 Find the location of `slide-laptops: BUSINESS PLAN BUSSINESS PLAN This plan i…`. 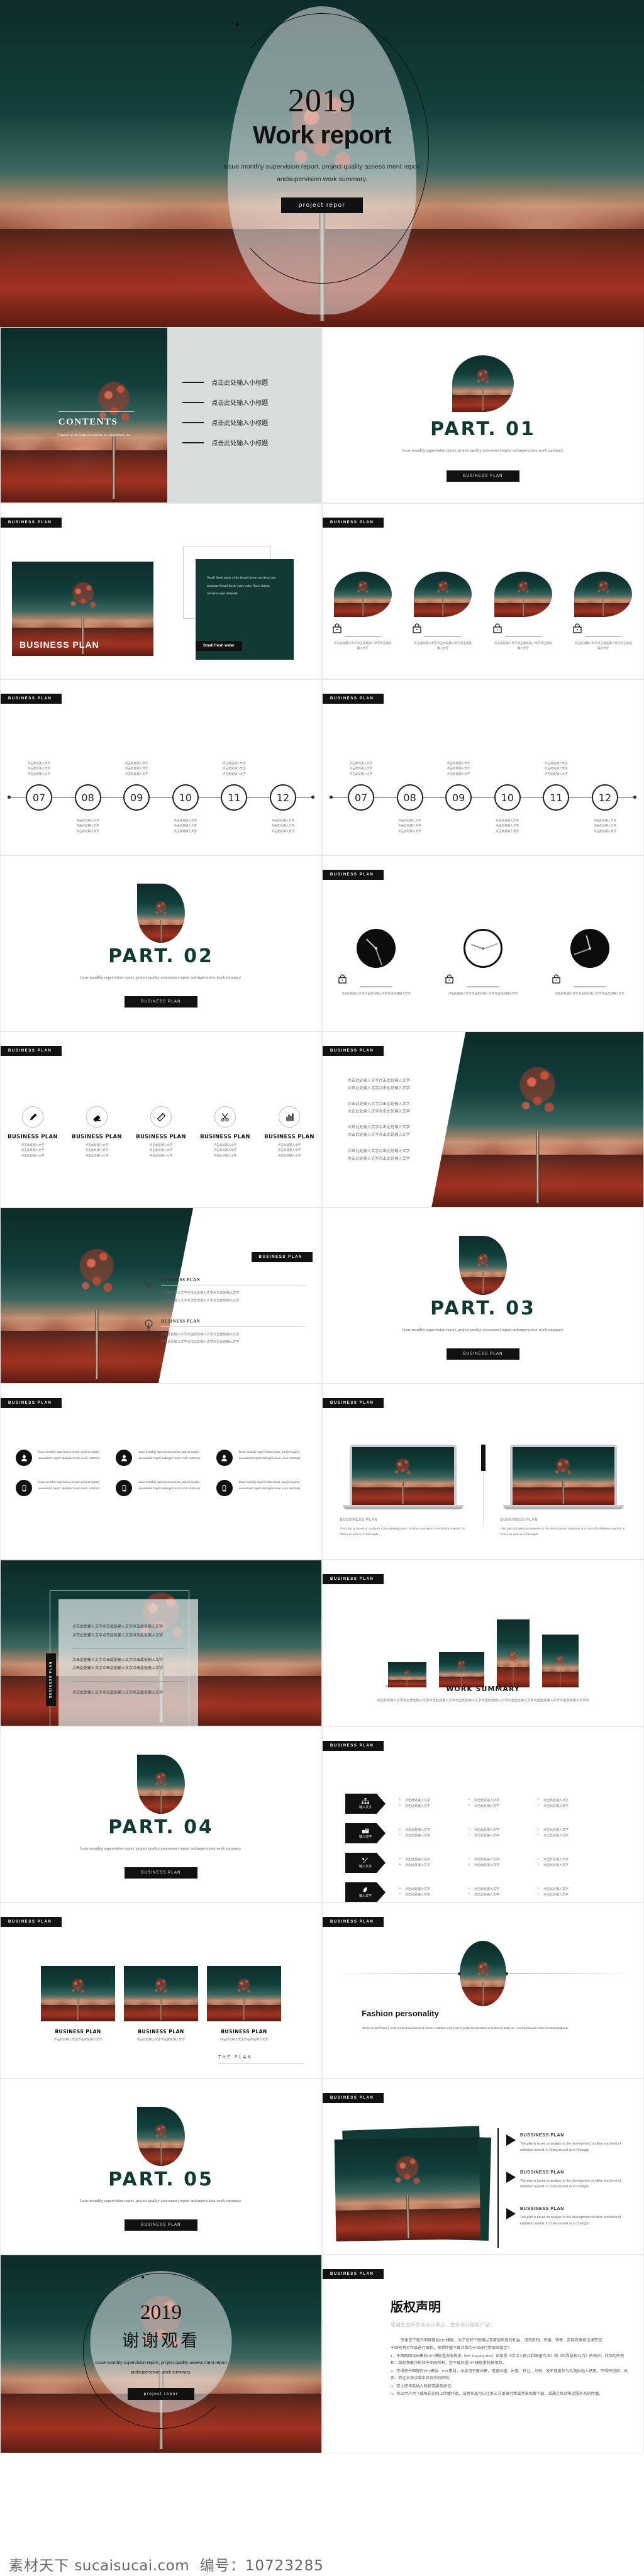

slide-laptops: BUSINESS PLAN BUSSINESS PLAN This plan i… is located at coordinates (483, 1472).